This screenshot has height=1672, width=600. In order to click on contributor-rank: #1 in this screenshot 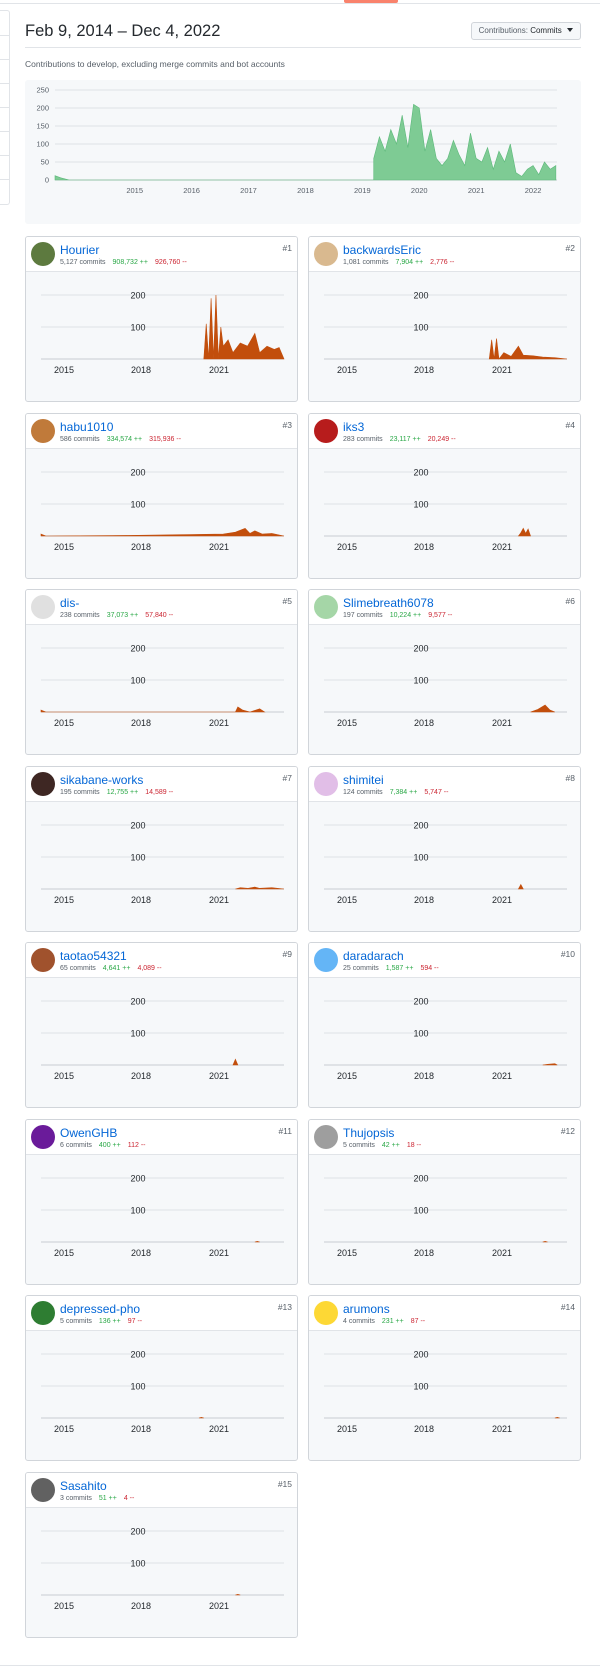, I will do `click(287, 248)`.